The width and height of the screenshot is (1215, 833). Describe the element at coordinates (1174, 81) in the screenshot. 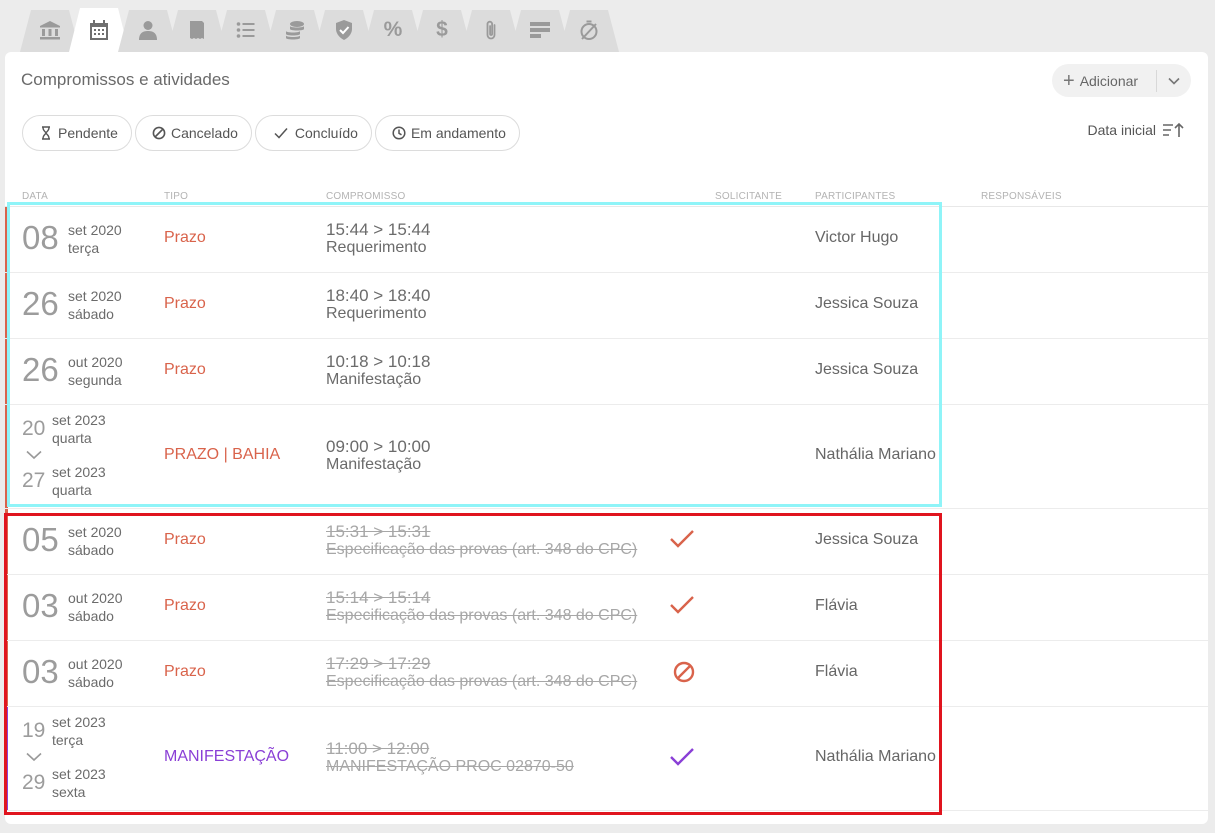

I see `add-dropdown-toggle` at that location.